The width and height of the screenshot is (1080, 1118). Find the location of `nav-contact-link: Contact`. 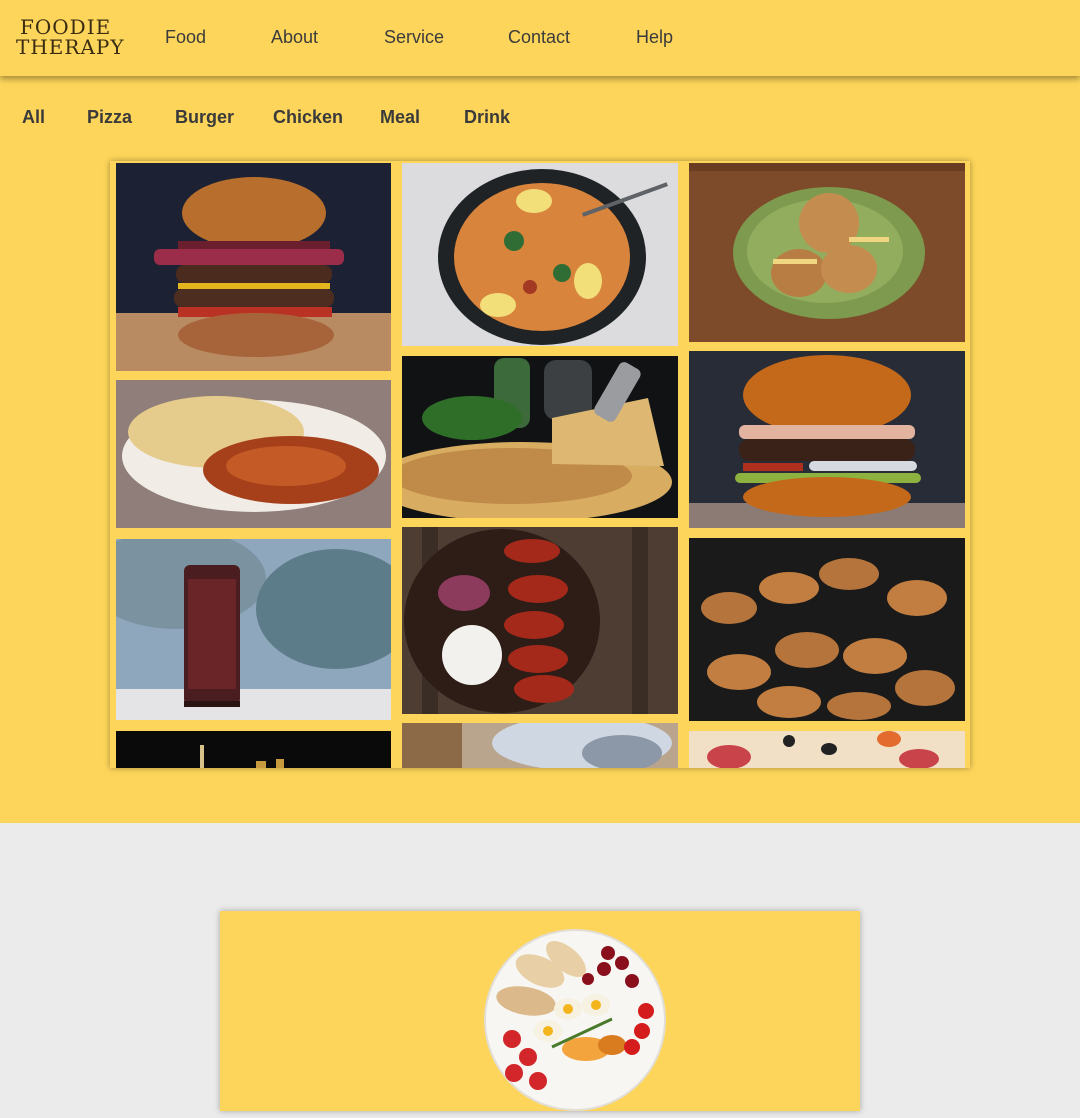

nav-contact-link: Contact is located at coordinates (539, 37).